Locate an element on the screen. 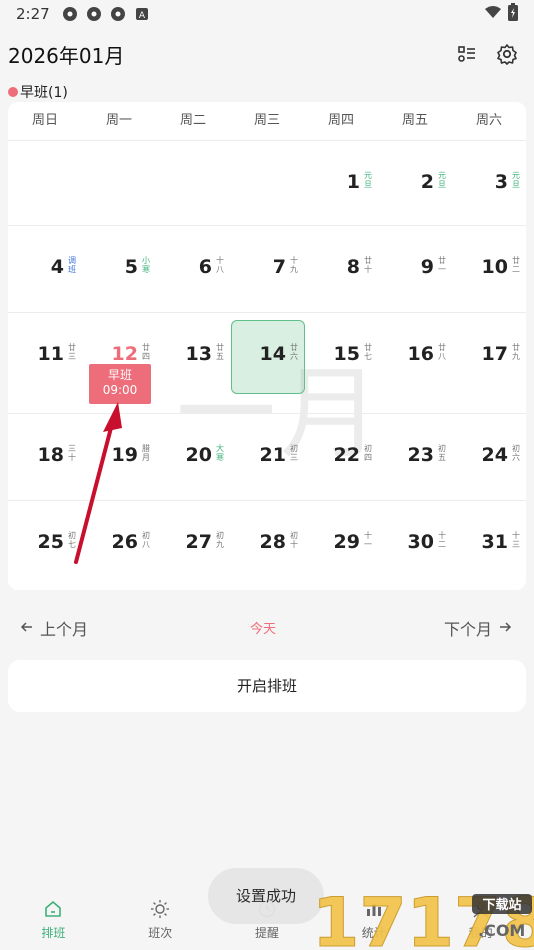 The image size is (534, 950). calendar-day-cell: 18 三十 is located at coordinates (45, 457).